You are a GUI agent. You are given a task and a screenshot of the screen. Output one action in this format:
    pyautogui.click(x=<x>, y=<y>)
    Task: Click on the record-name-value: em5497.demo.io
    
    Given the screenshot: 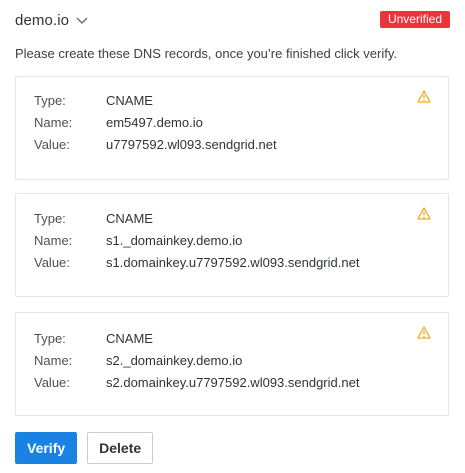 What is the action you would take?
    pyautogui.click(x=154, y=123)
    